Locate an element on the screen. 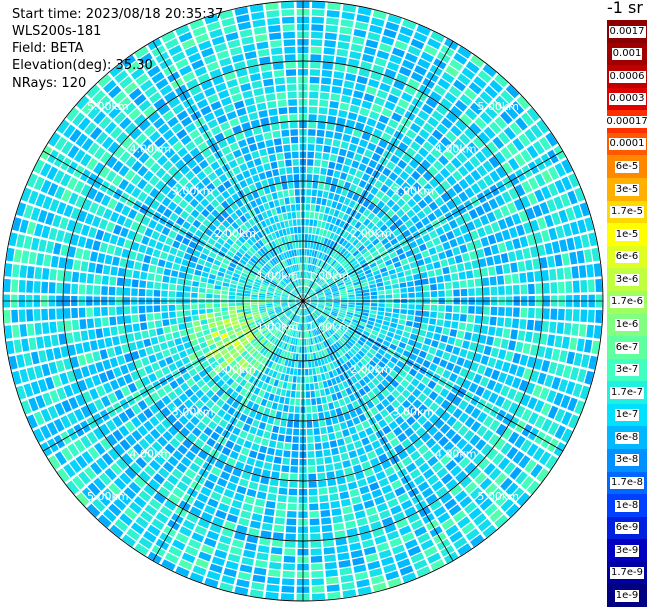 The width and height of the screenshot is (647, 607). colorbar-segment: 0.0003 is located at coordinates (627, 99).